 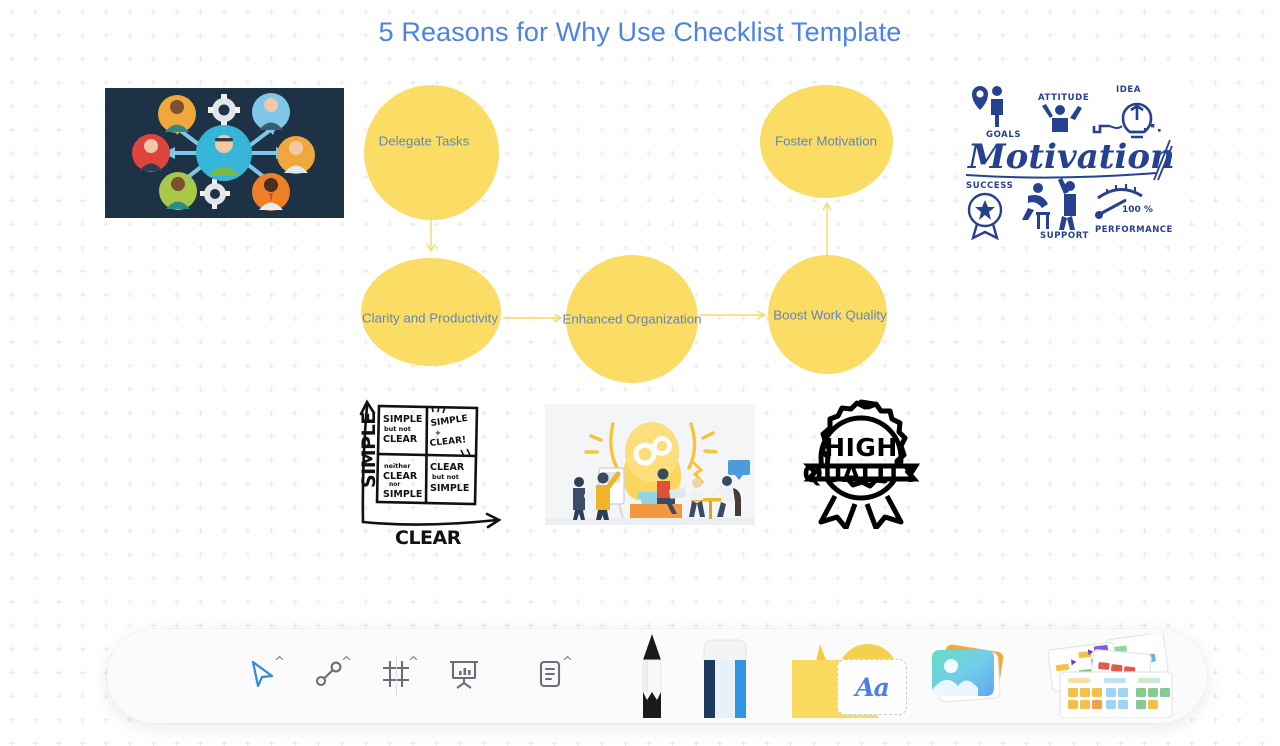 I want to click on high-quality-badge-image: HIGH QUALITY, so click(x=861, y=462).